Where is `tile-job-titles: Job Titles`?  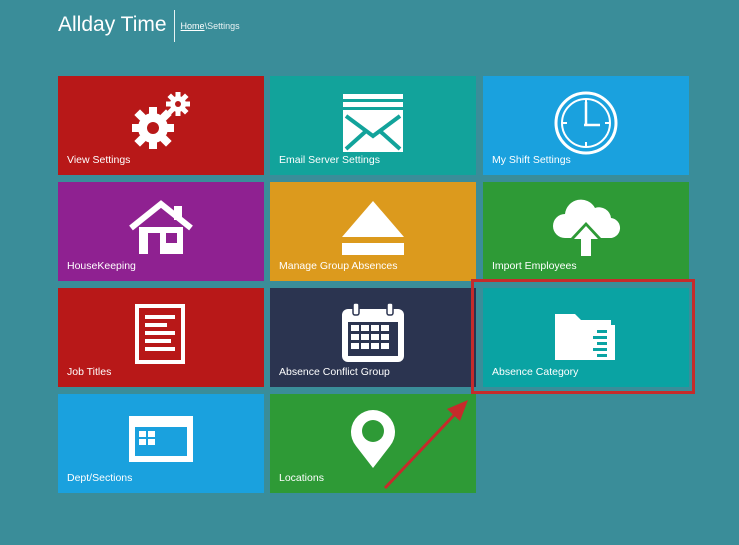
tile-job-titles: Job Titles is located at coordinates (161, 337).